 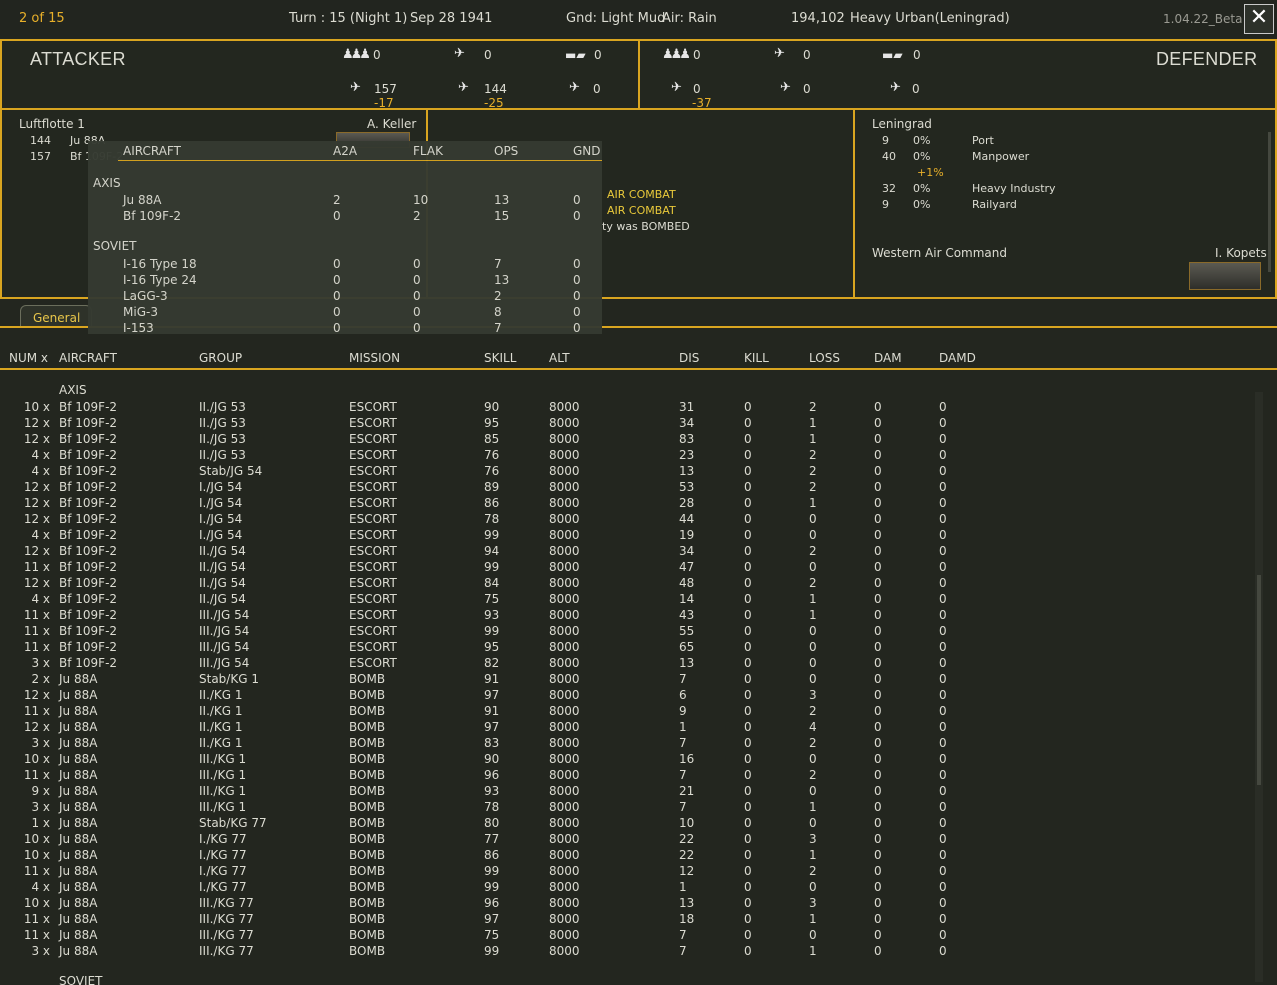 What do you see at coordinates (1259, 19) in the screenshot?
I see `close-button: ✕` at bounding box center [1259, 19].